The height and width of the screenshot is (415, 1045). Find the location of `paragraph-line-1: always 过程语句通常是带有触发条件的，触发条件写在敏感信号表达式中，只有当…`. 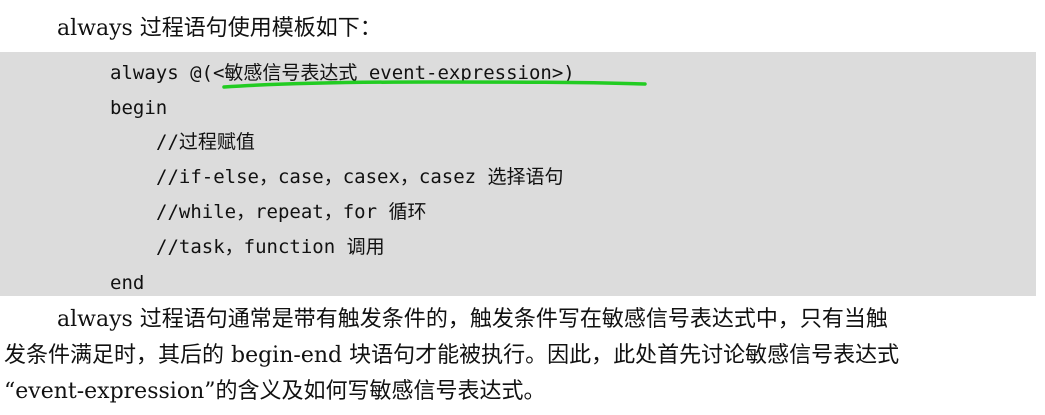

paragraph-line-1: always 过程语句通常是带有触发条件的，触发条件写在敏感信号表达式中，只有当… is located at coordinates (472, 319).